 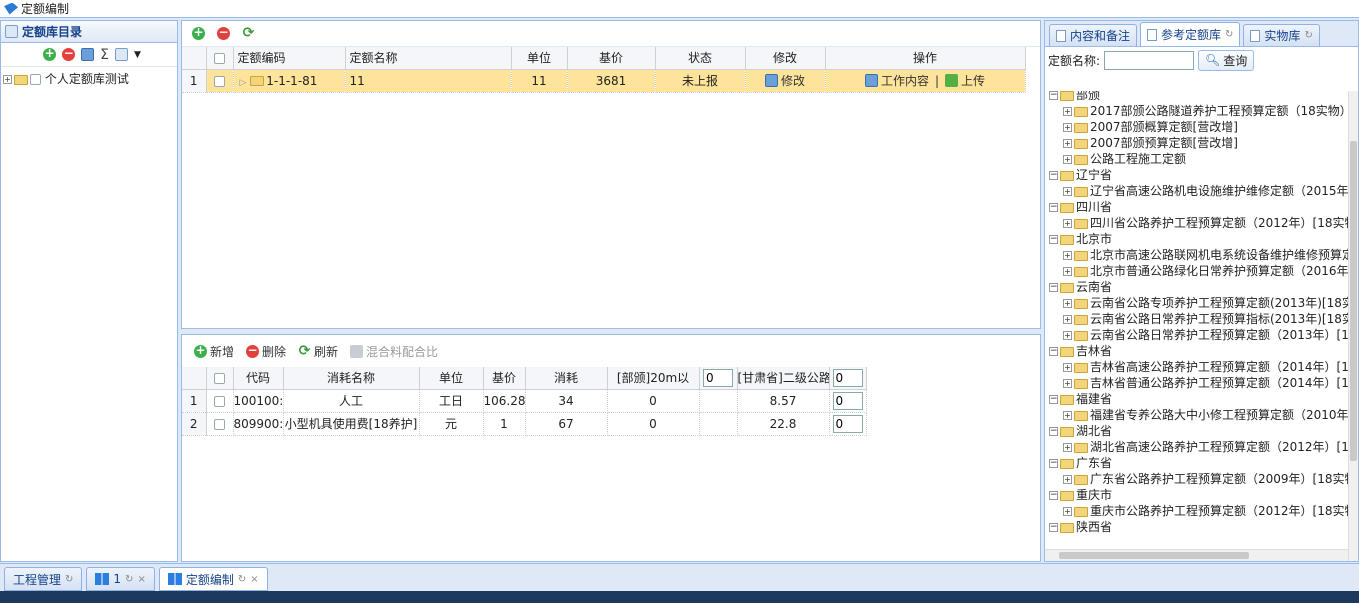 What do you see at coordinates (394, 351) in the screenshot?
I see `mix-ratio-button: 混合料配合比` at bounding box center [394, 351].